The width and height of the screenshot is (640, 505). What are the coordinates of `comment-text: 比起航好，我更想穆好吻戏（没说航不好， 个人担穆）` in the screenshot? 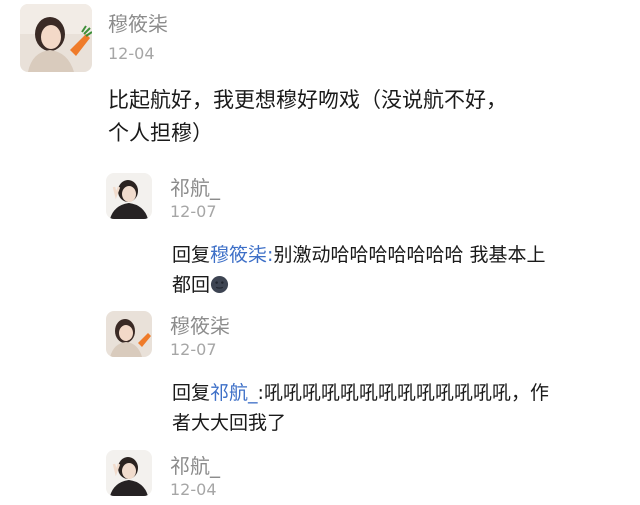 It's located at (368, 117).